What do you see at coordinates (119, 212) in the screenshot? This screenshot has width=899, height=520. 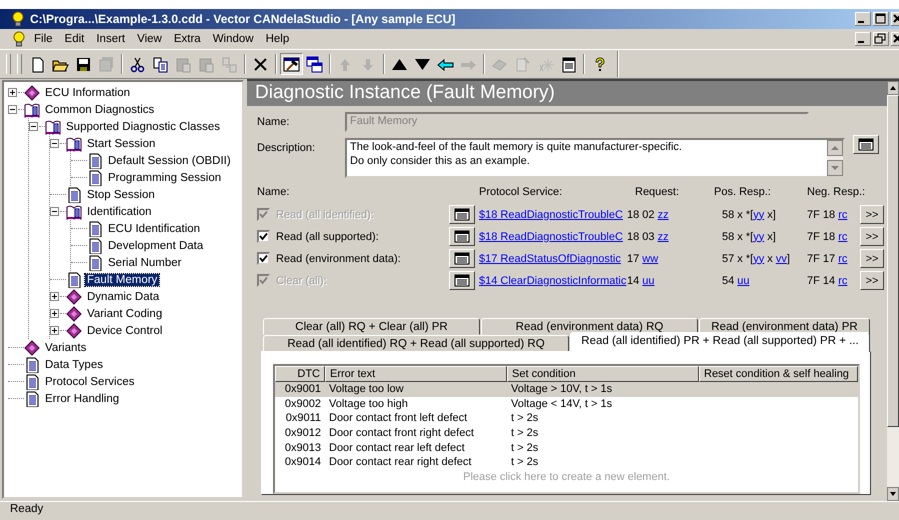 I see `tree-item: Identification` at bounding box center [119, 212].